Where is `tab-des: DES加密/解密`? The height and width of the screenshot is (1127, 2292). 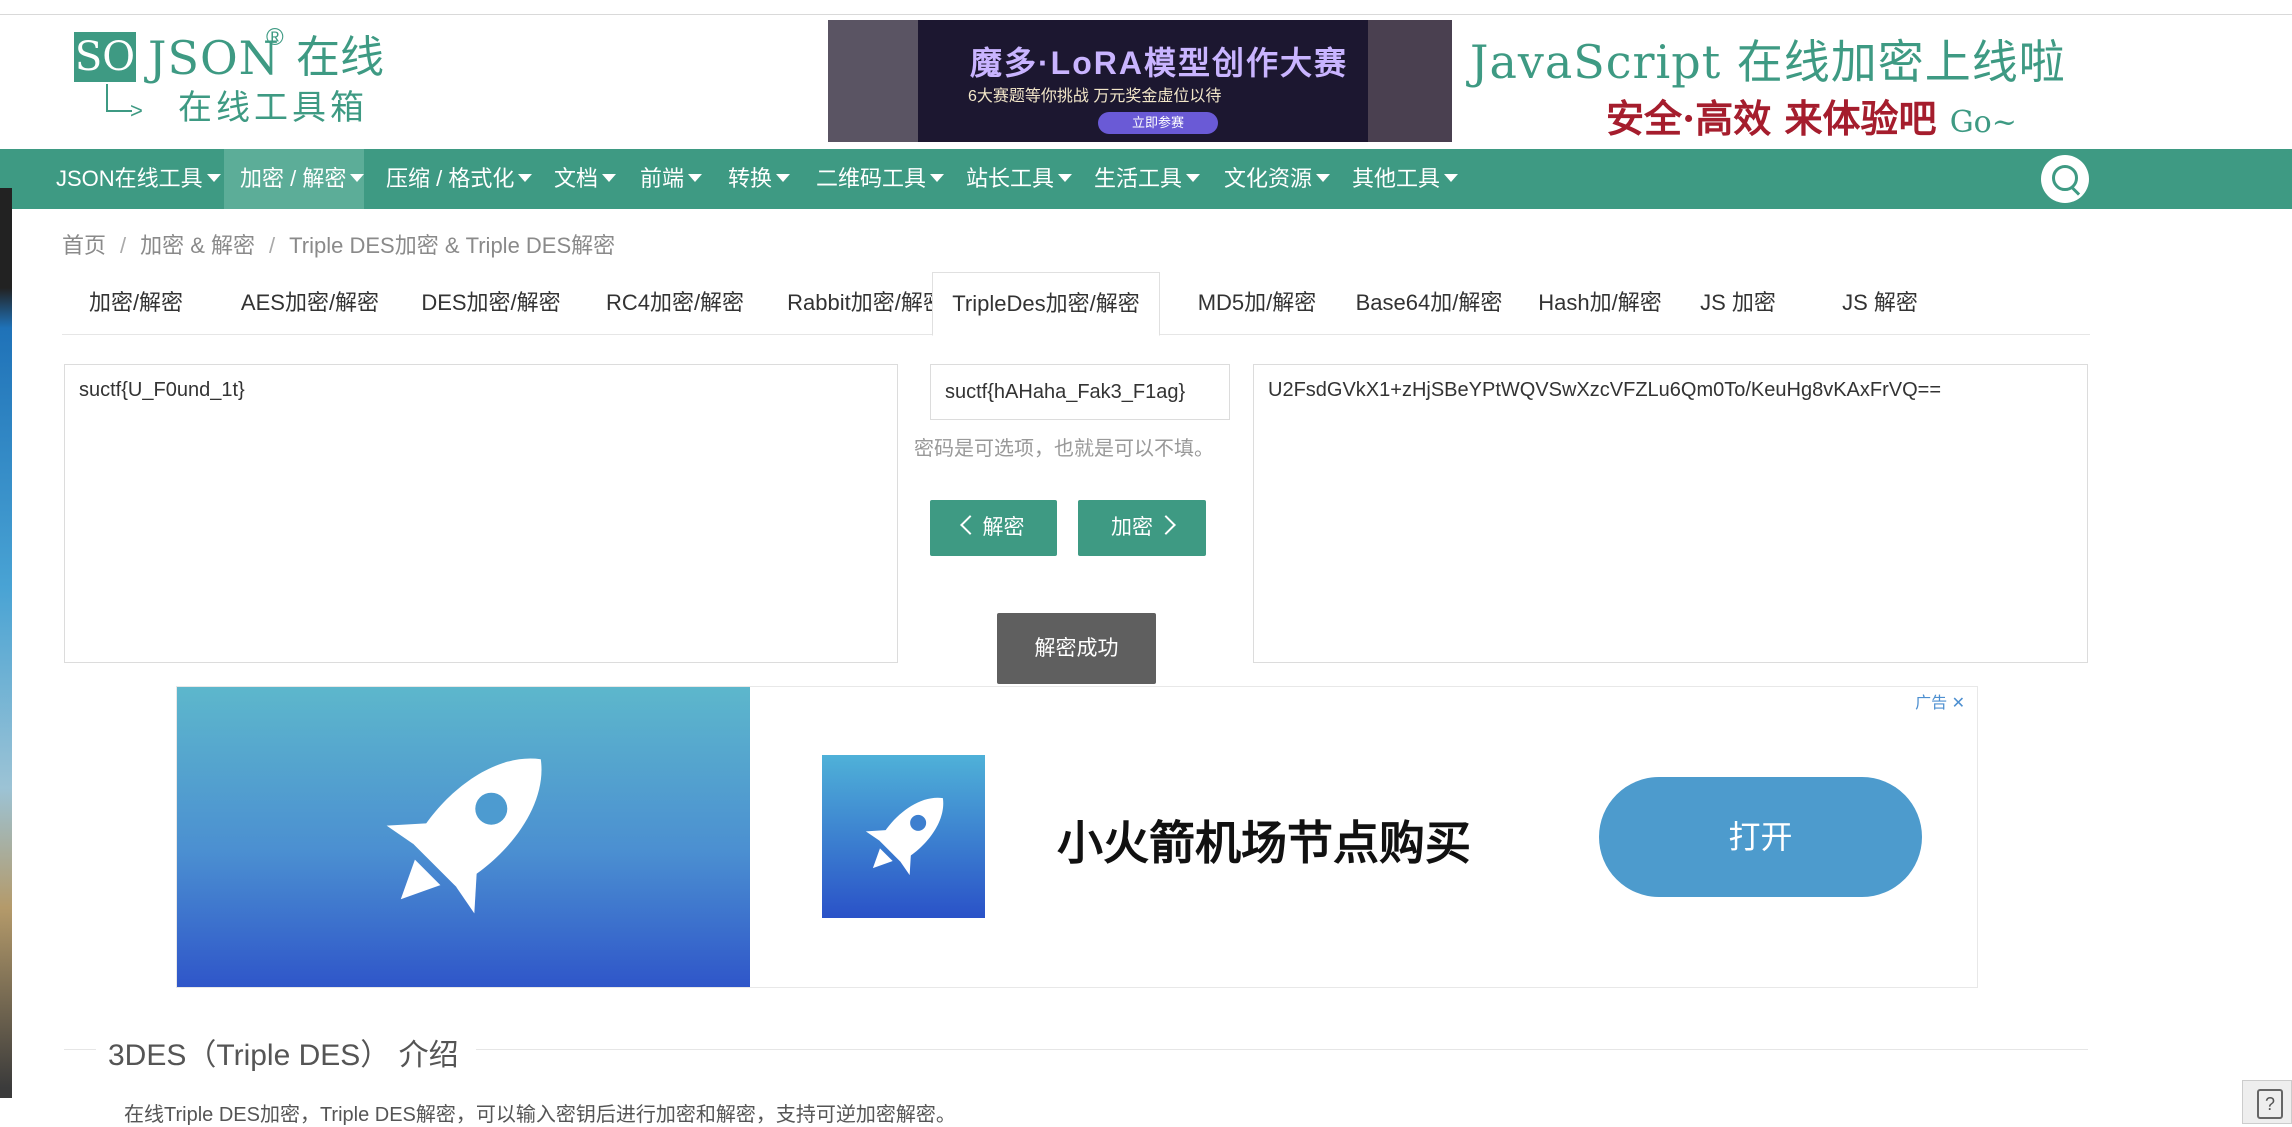
tab-des: DES加密/解密 is located at coordinates (491, 303).